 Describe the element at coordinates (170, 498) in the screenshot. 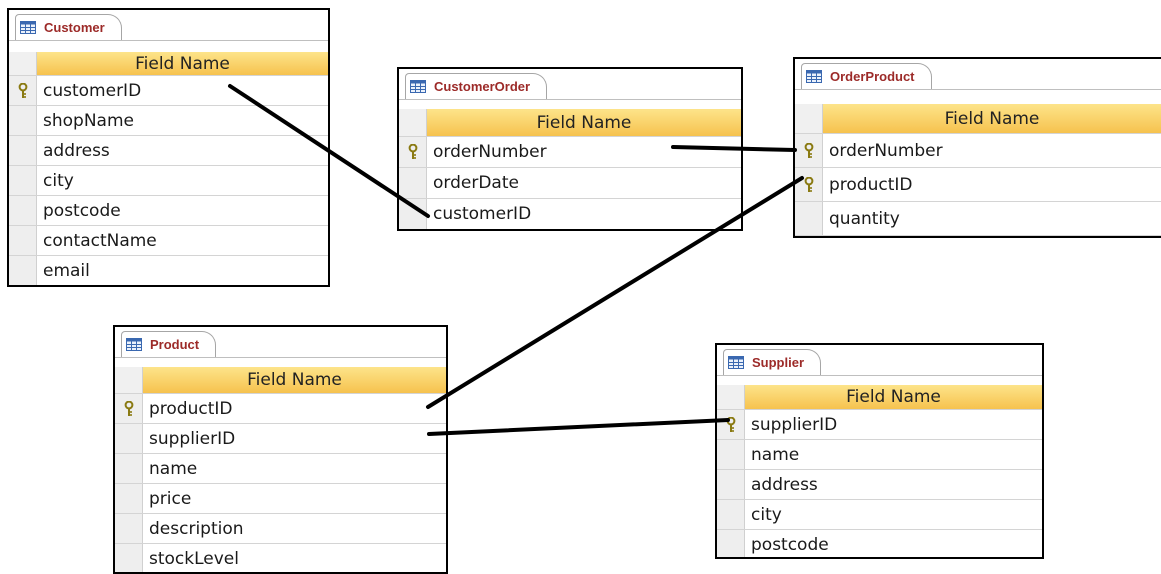

I see `field-name: price` at that location.